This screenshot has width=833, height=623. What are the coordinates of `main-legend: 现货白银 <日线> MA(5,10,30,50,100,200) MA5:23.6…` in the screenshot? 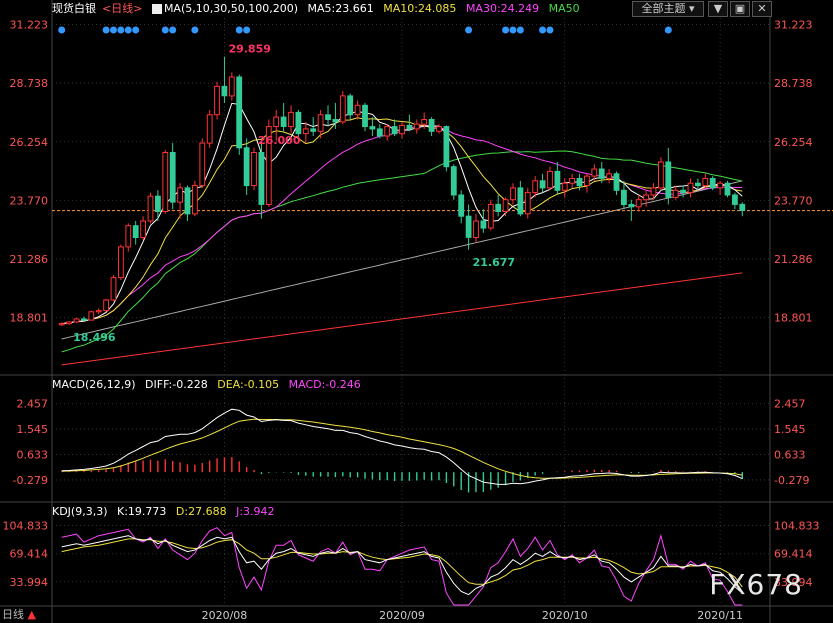 It's located at (319, 9).